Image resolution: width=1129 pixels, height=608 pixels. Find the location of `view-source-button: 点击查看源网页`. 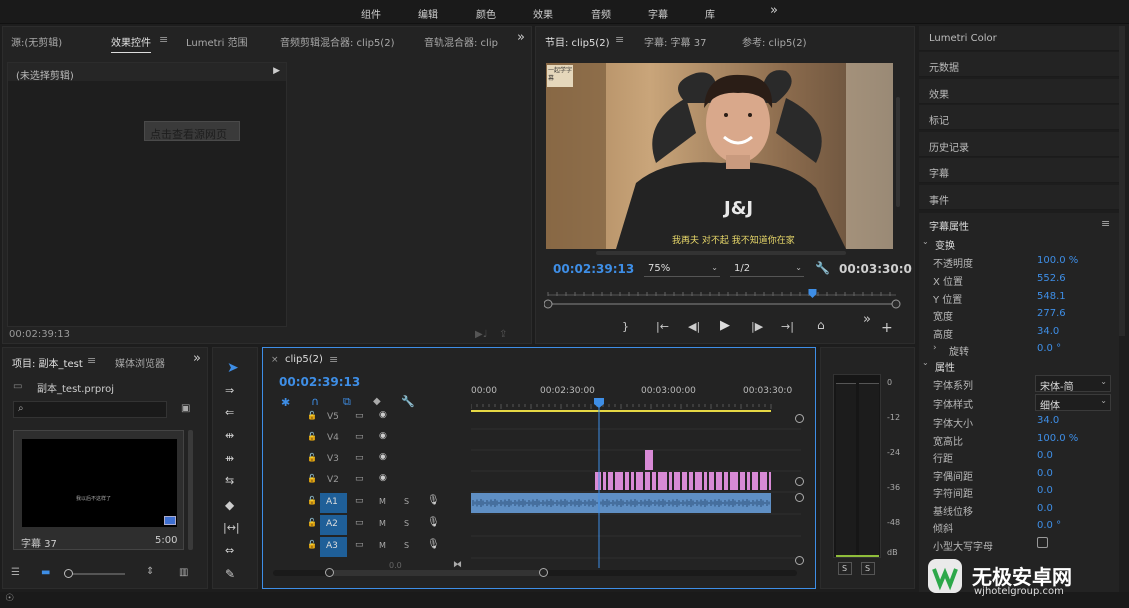

view-source-button: 点击查看源网页 is located at coordinates (192, 131).